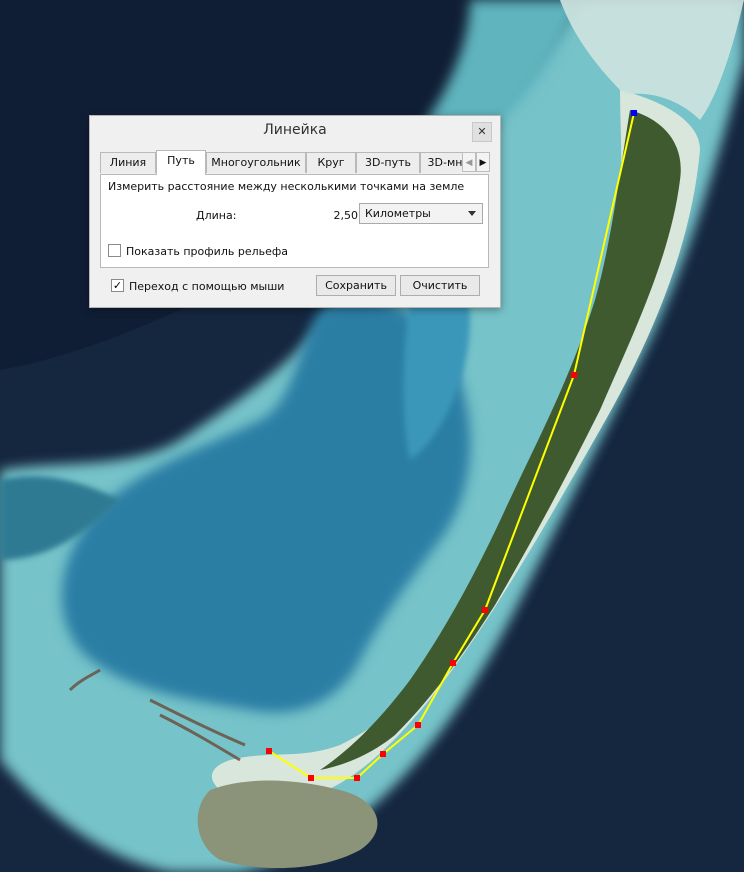 The image size is (744, 872). I want to click on close-icon: ✕, so click(482, 131).